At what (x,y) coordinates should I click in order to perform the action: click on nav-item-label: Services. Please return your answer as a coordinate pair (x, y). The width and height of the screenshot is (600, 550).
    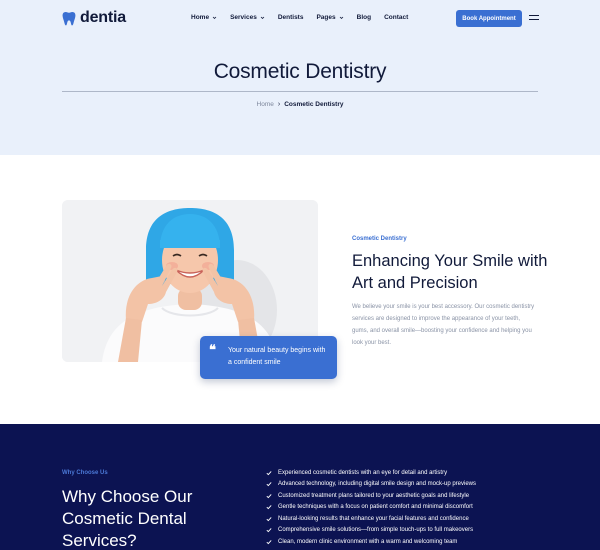
    Looking at the image, I should click on (243, 17).